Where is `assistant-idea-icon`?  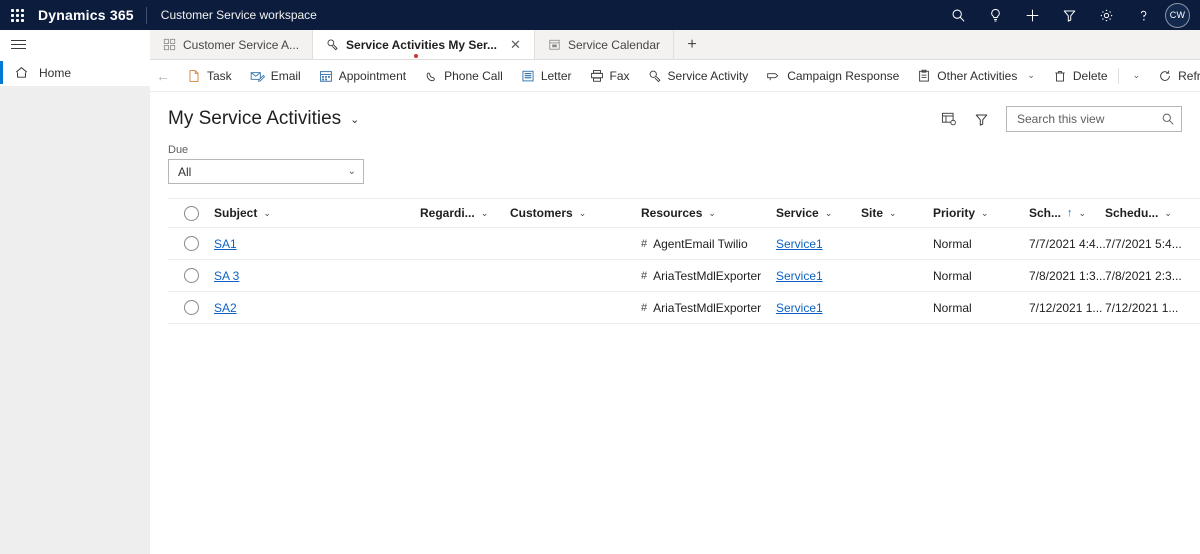 assistant-idea-icon is located at coordinates (995, 15).